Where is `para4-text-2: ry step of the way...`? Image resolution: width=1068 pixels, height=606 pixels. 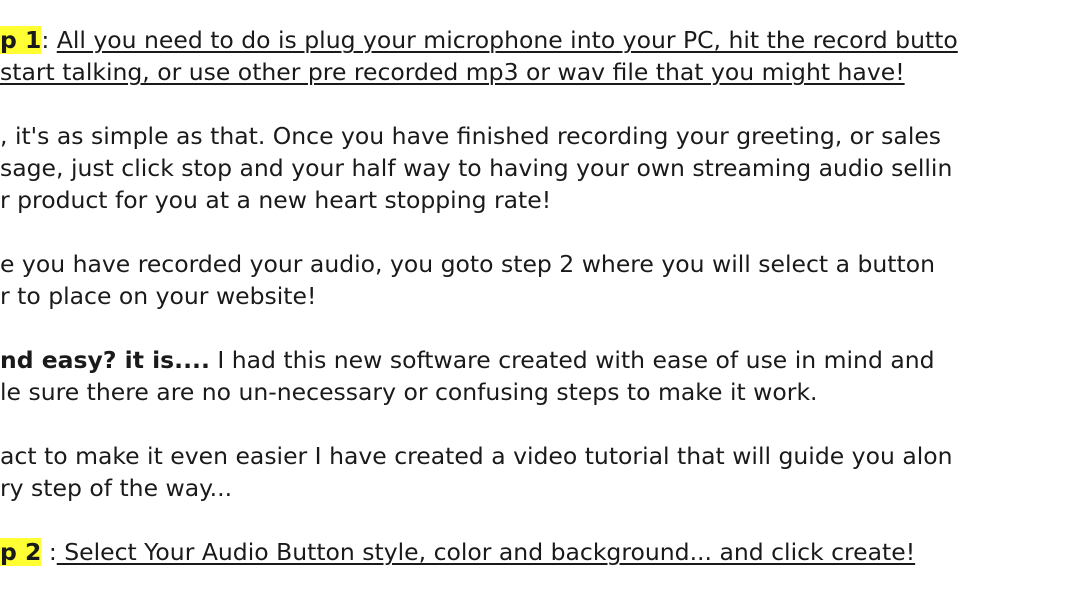
para4-text-2: ry step of the way... is located at coordinates (116, 488).